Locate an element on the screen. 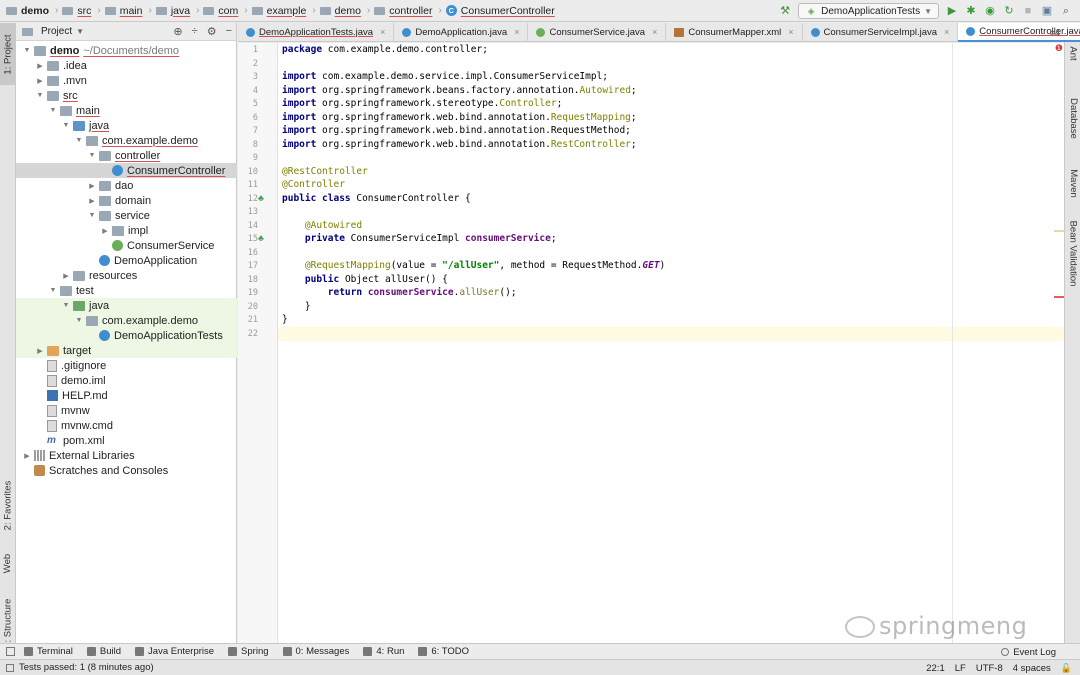 This screenshot has height=675, width=1080. editor-tab: ConsumerMapper.xml × is located at coordinates (734, 32).